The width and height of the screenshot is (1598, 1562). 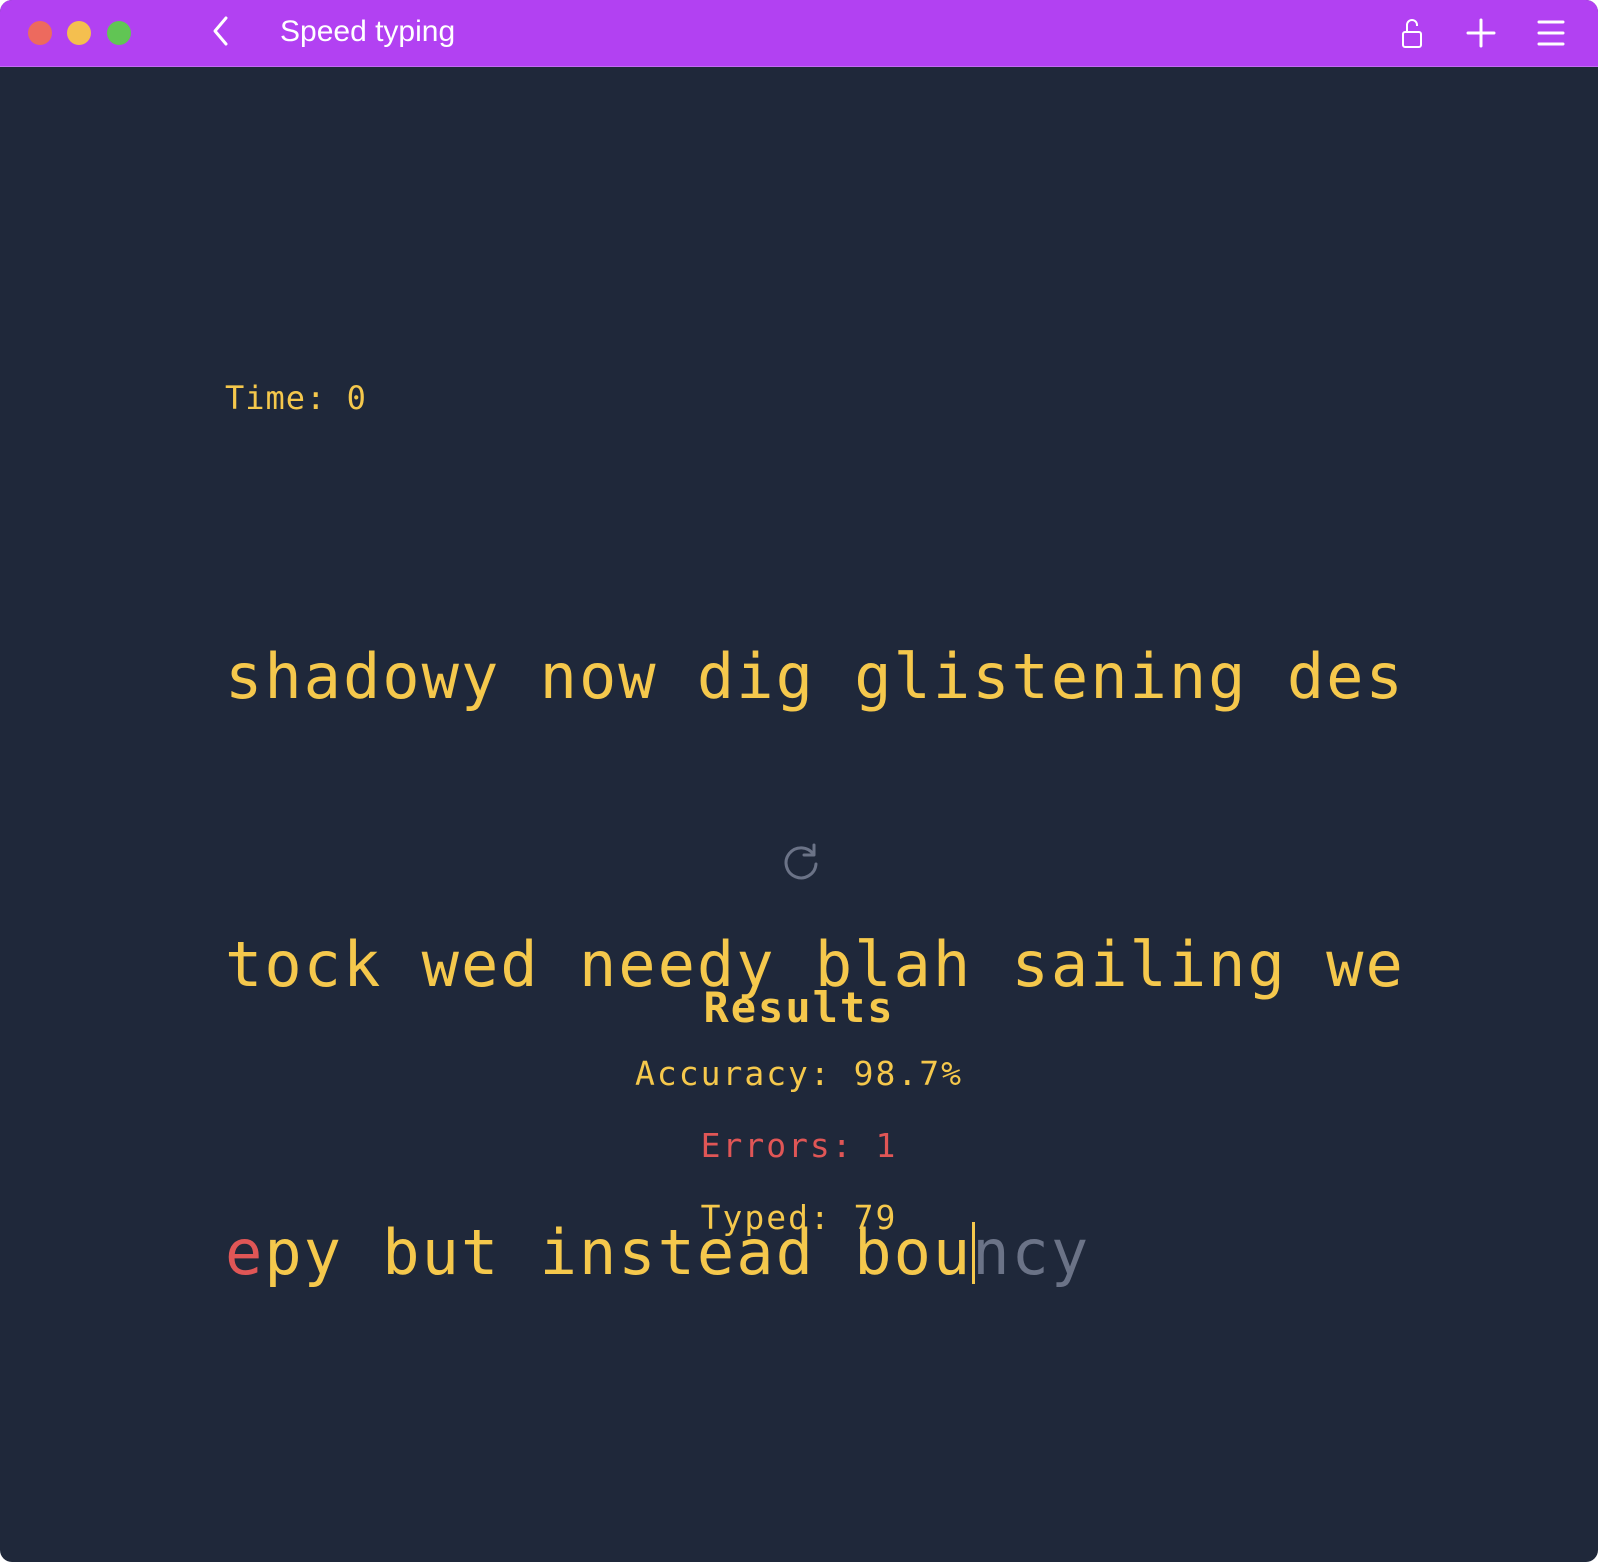 What do you see at coordinates (815, 676) in the screenshot?
I see `passage-line-1: shadowy now dig glistening des` at bounding box center [815, 676].